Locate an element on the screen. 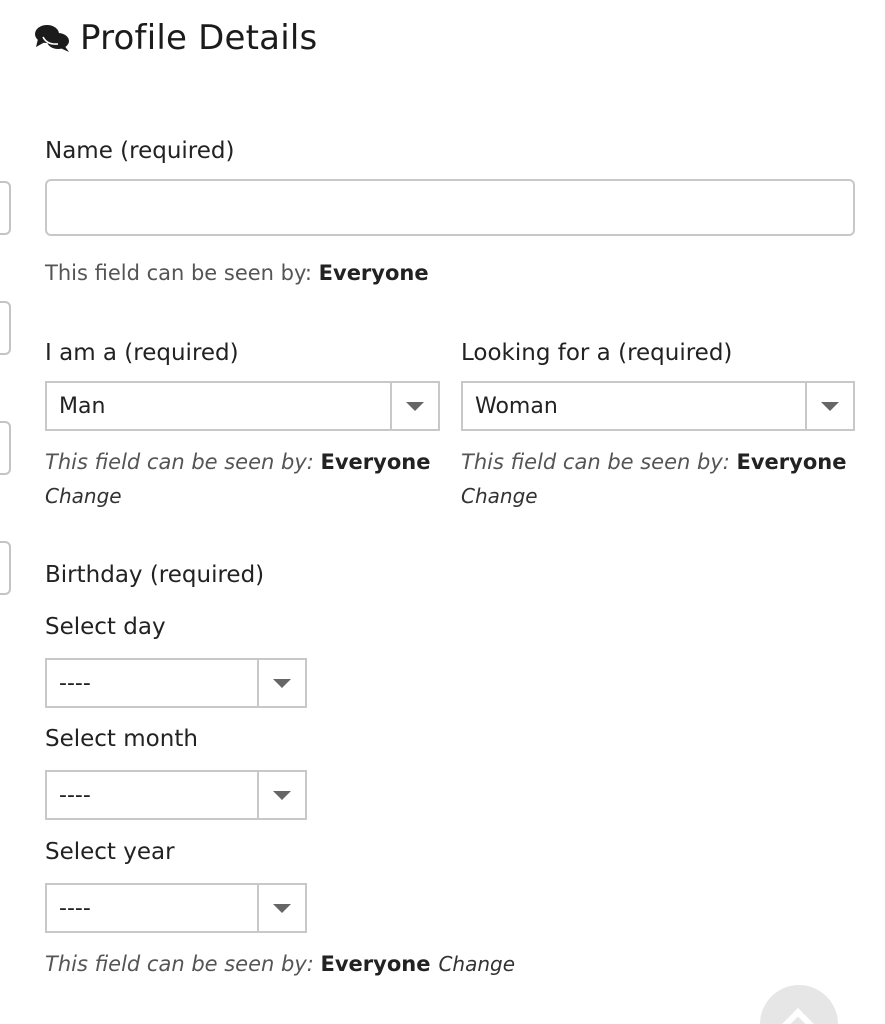 This screenshot has width=885, height=1024. iam-visibility-value: Everyone is located at coordinates (375, 462).